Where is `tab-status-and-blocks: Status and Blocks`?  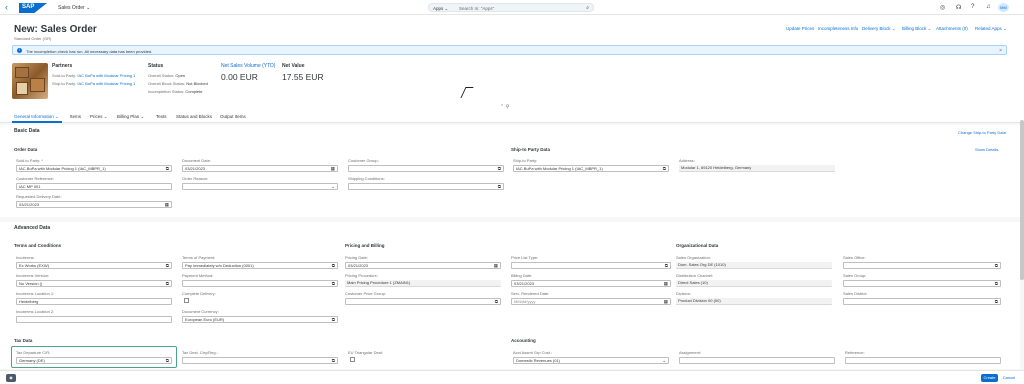
tab-status-and-blocks: Status and Blocks is located at coordinates (194, 116).